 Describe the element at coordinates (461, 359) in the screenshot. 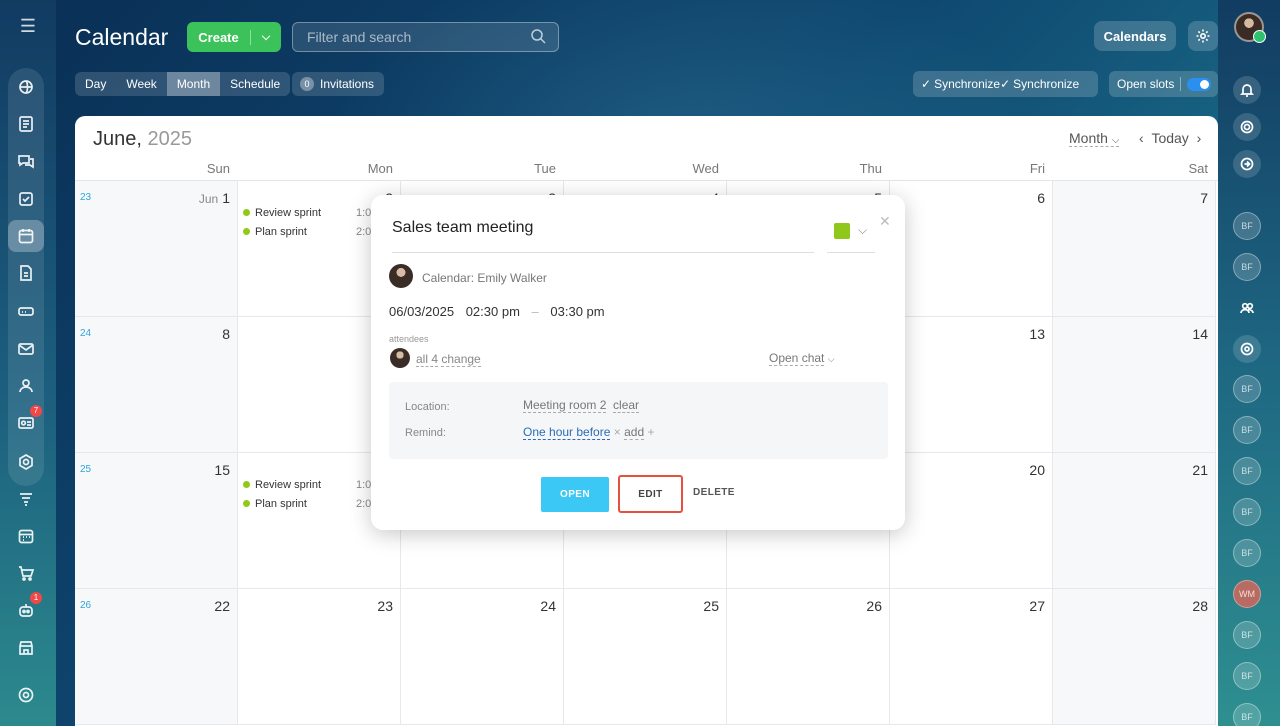

I see `attendees-change-link: change` at that location.